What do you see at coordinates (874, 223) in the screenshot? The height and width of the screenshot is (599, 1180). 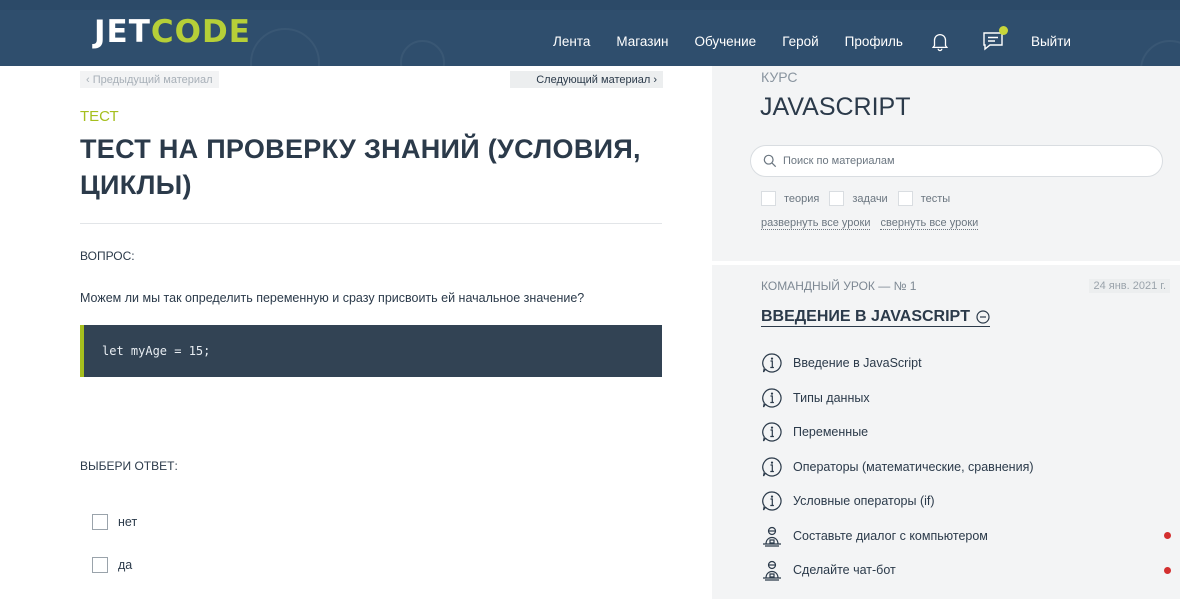 I see `expand-collapse-links: развернуть все уроки свернуть все уроки` at bounding box center [874, 223].